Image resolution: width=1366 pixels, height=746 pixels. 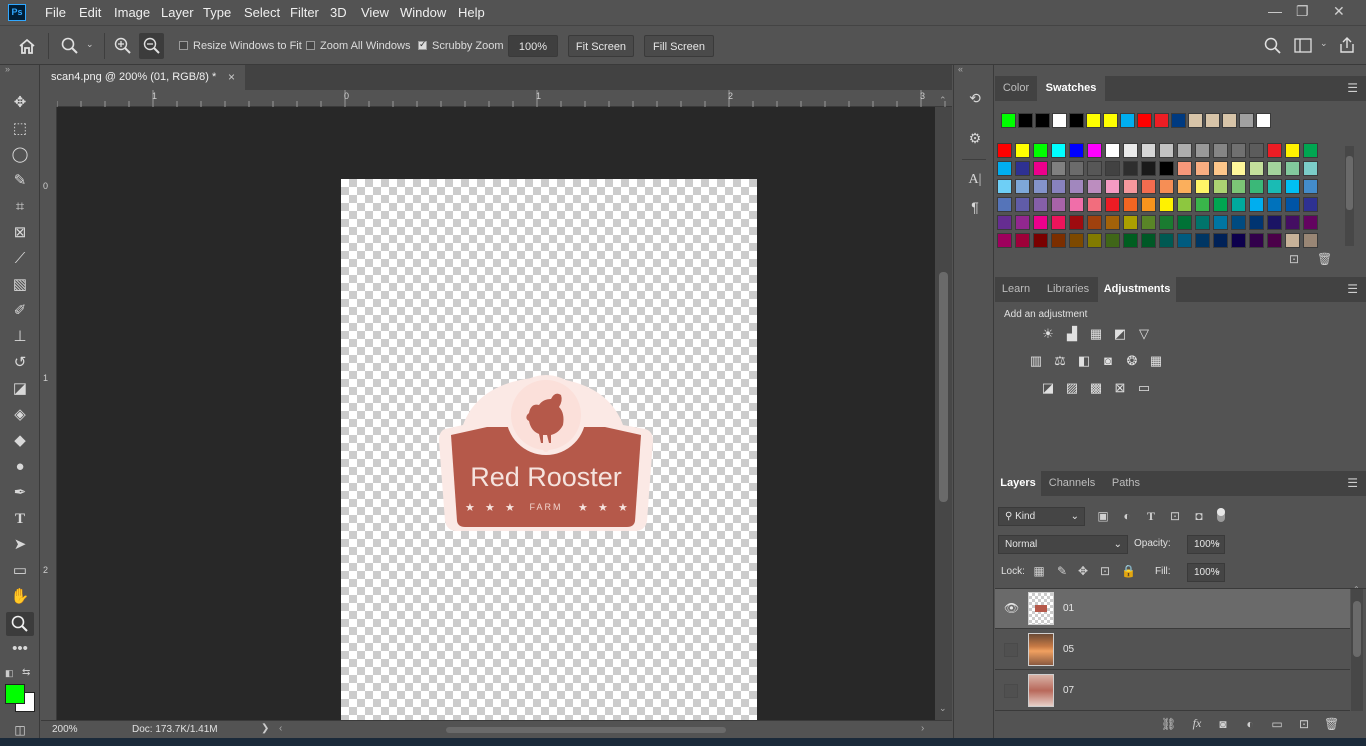 What do you see at coordinates (960, 69) in the screenshot?
I see `collapse-icon: «` at bounding box center [960, 69].